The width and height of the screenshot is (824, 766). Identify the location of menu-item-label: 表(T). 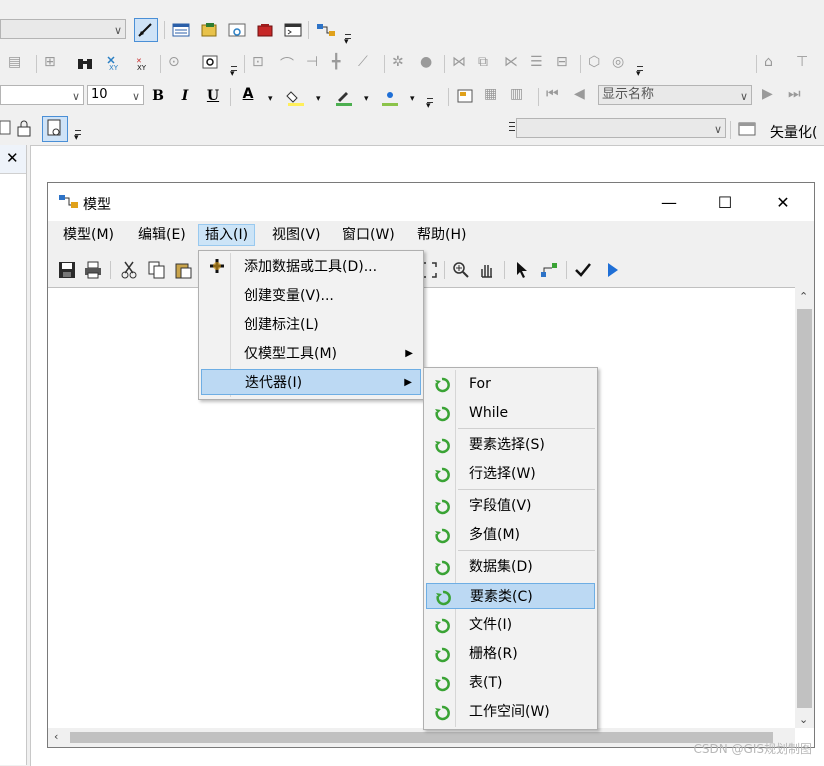
(486, 683).